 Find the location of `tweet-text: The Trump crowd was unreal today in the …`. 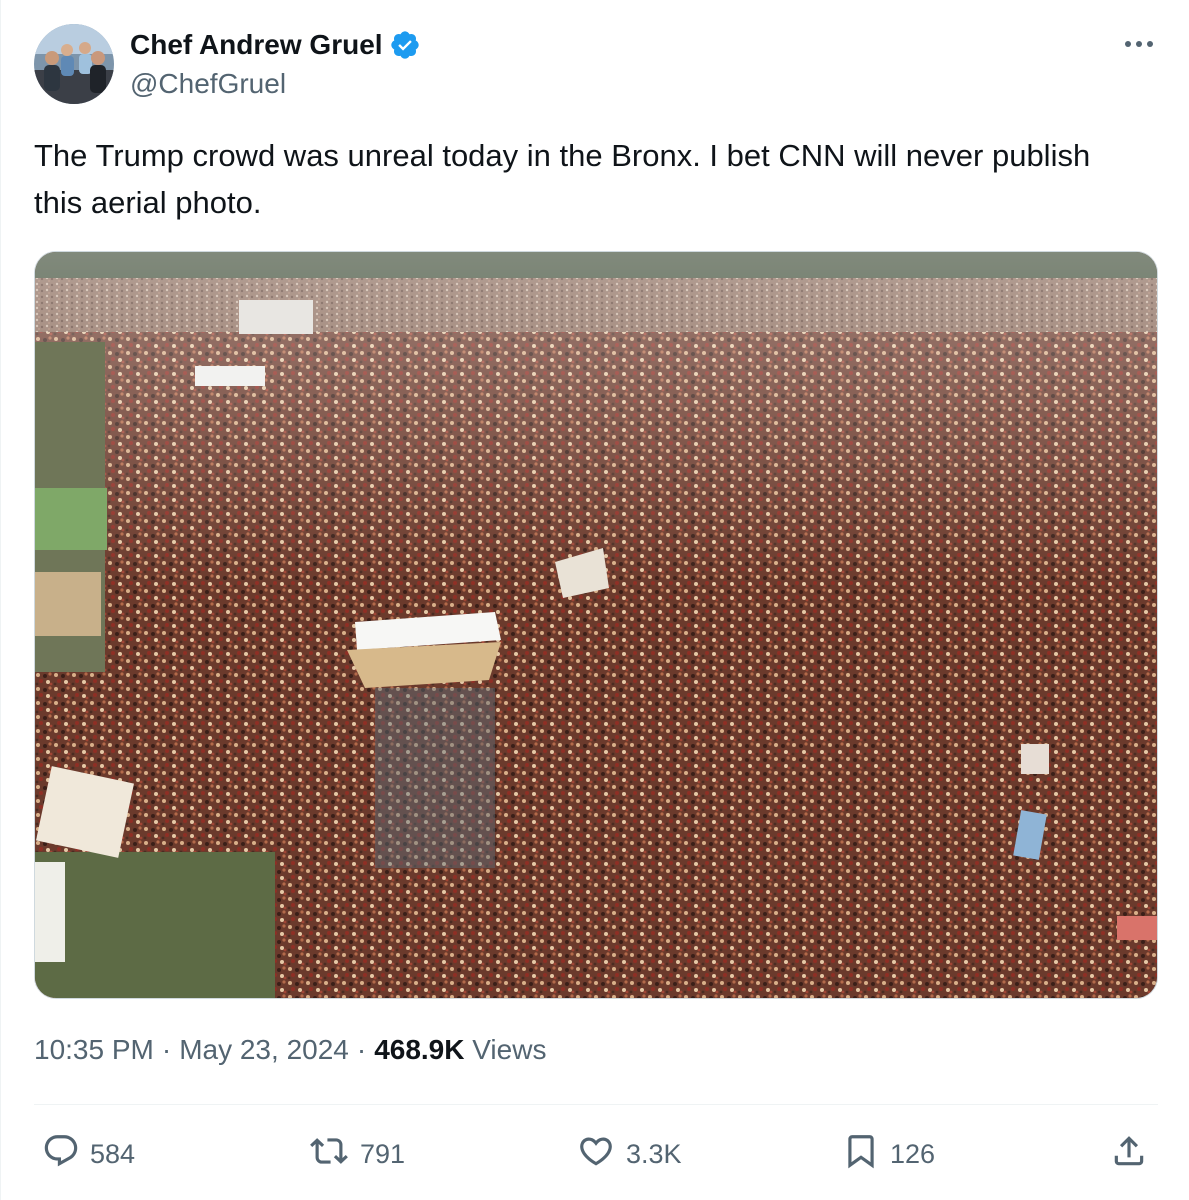

tweet-text: The Trump crowd was unreal today in the … is located at coordinates (562, 179).